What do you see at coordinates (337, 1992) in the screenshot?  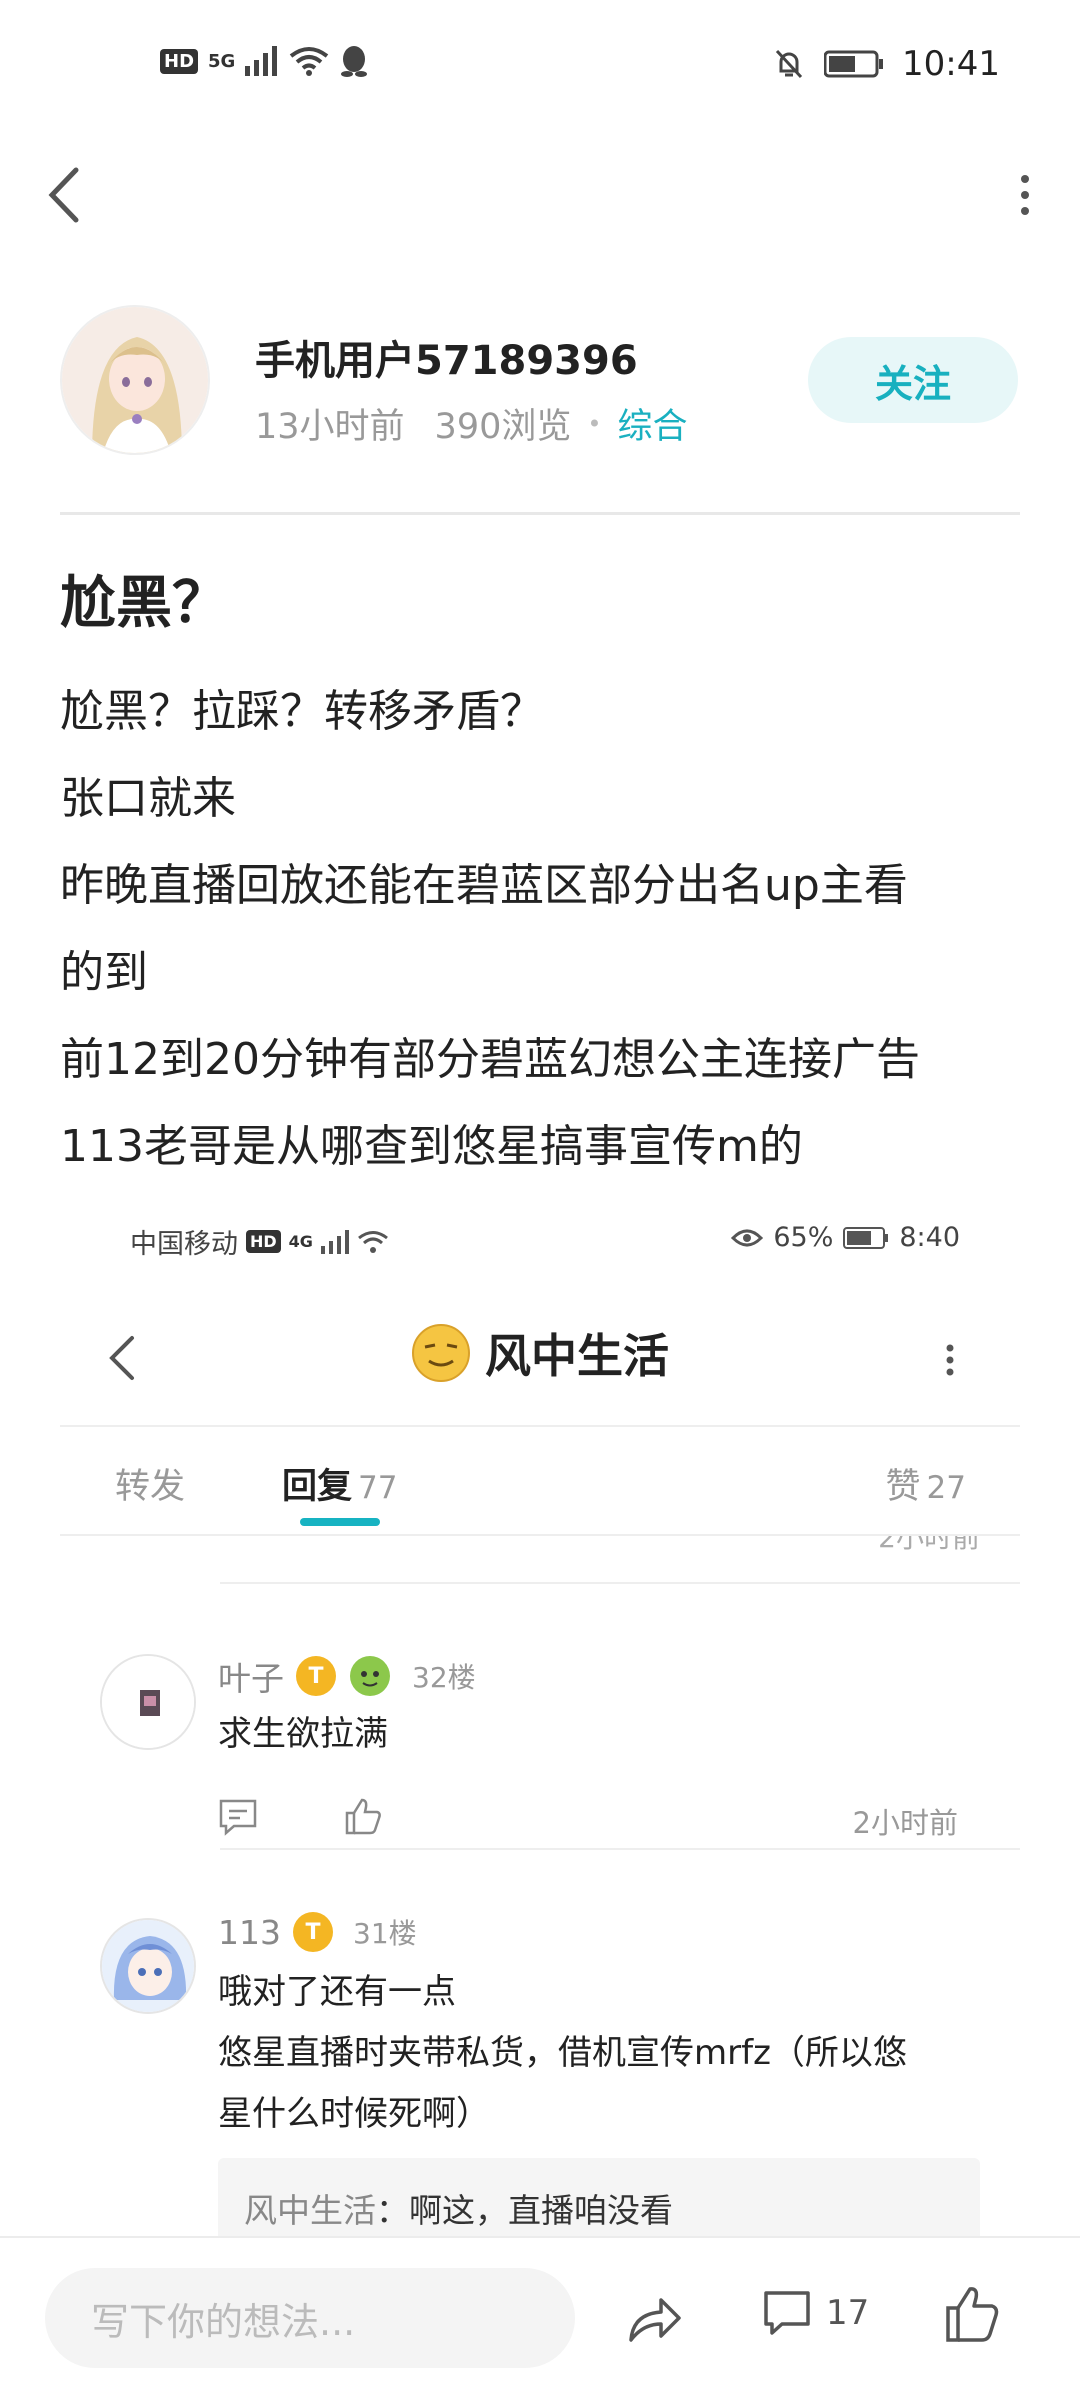 I see `comment-line: 哦对了还有一点` at bounding box center [337, 1992].